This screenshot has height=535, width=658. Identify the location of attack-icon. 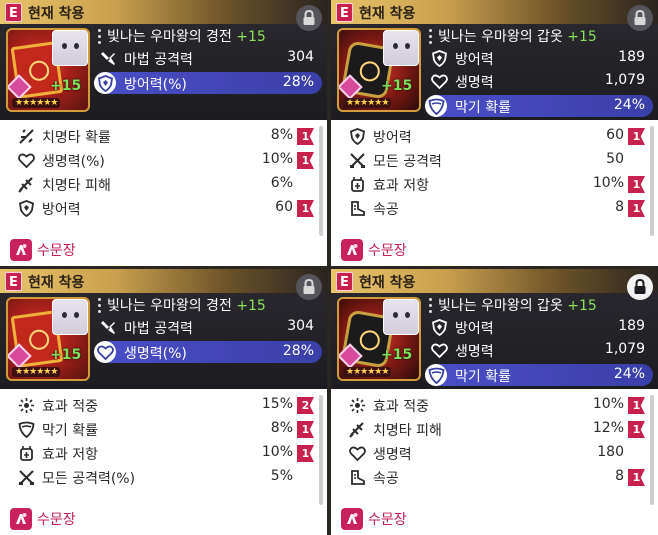
(108, 327).